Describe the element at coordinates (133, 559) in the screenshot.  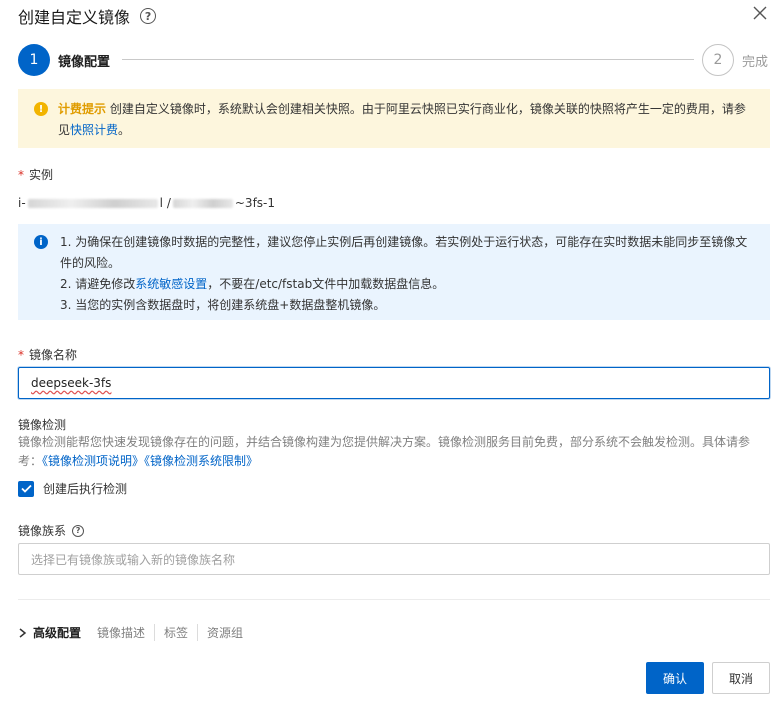
I see `image-family-placeholder: 选择已有镜像族或输入新的镜像族名称` at that location.